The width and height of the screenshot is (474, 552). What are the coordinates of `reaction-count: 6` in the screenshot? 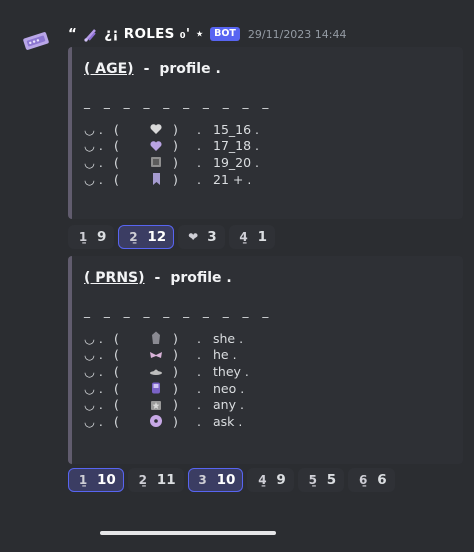 It's located at (382, 480).